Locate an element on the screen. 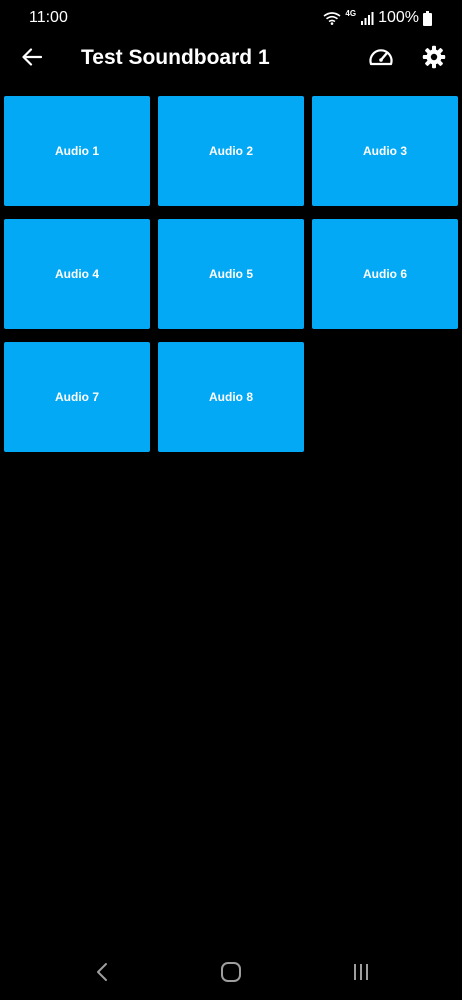  audio-tile-1: Audio 1 is located at coordinates (77, 151).